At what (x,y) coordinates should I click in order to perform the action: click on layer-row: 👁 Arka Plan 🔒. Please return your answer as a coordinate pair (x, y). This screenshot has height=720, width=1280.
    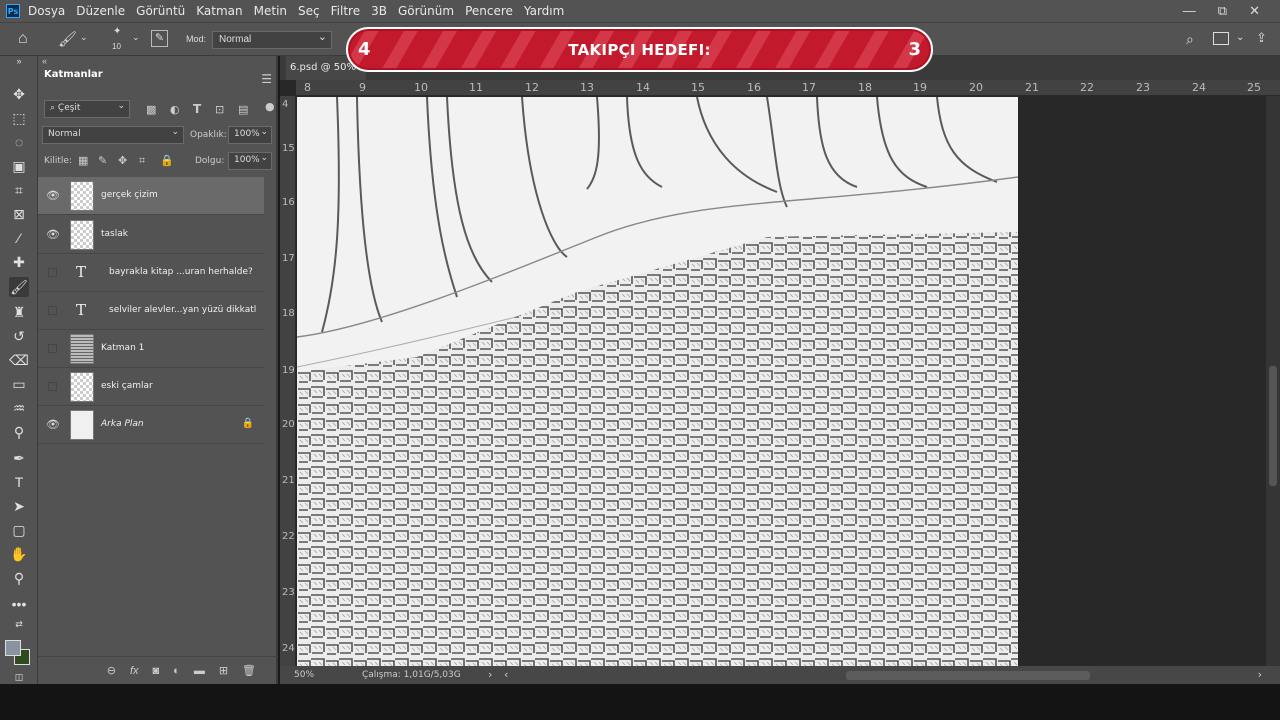
    Looking at the image, I should click on (151, 425).